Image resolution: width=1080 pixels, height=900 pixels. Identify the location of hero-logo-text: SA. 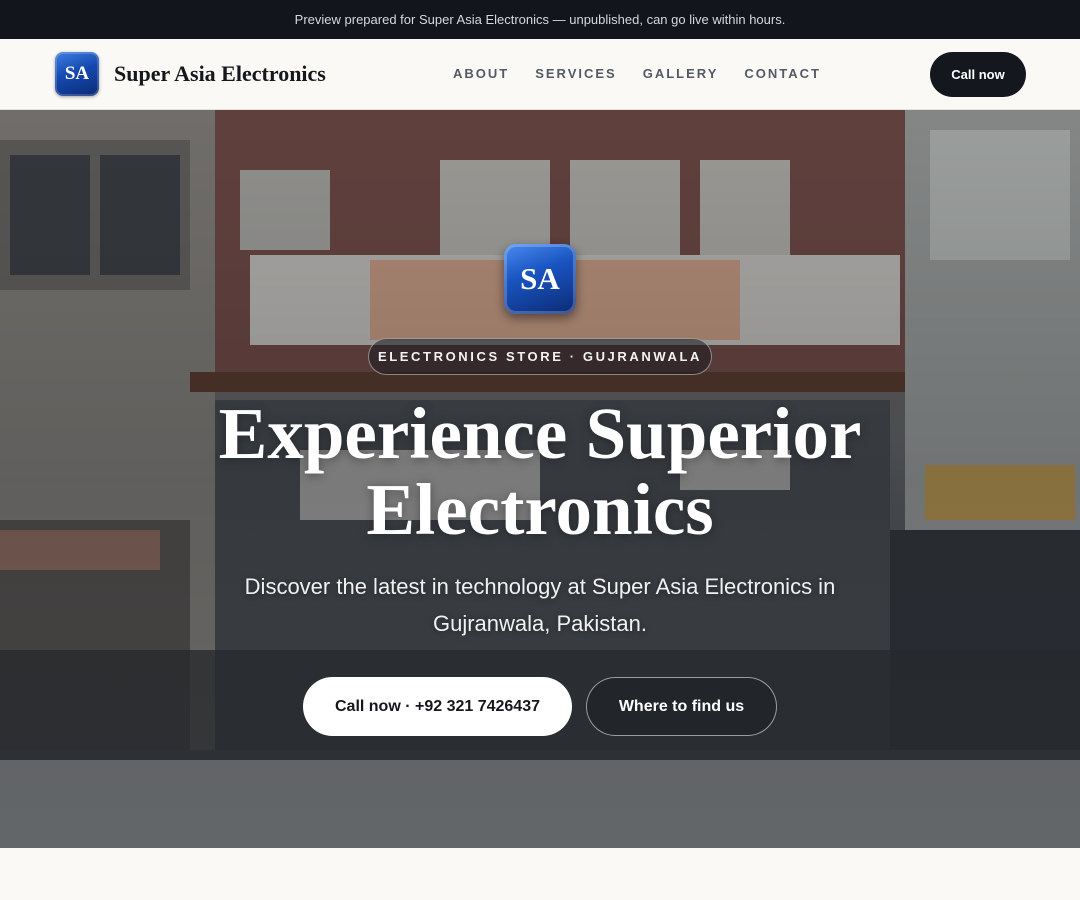
(540, 278).